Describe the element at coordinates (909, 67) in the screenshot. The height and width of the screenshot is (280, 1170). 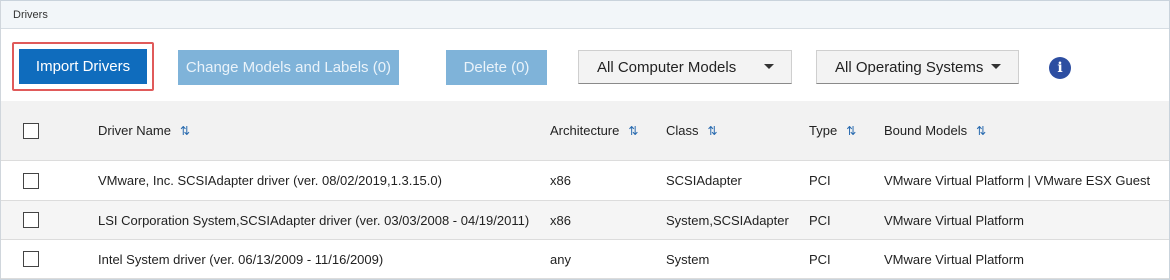
I see `operating-systems-dropdown-label: All Operating Systems` at that location.